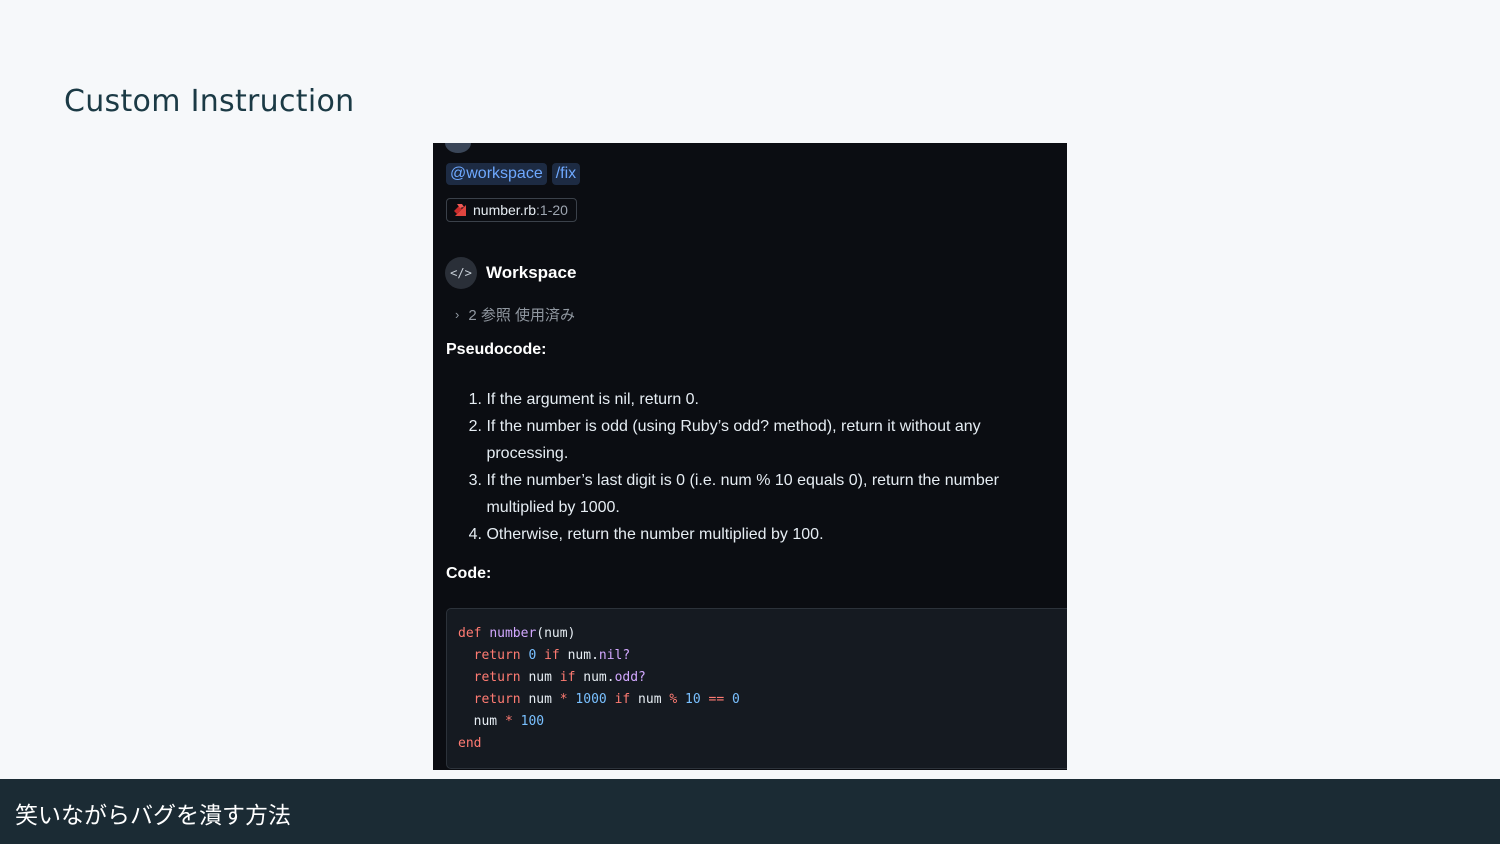 This screenshot has height=844, width=1500. I want to click on code-line: return num * 1000 if num % 10 == 0, so click(606, 699).